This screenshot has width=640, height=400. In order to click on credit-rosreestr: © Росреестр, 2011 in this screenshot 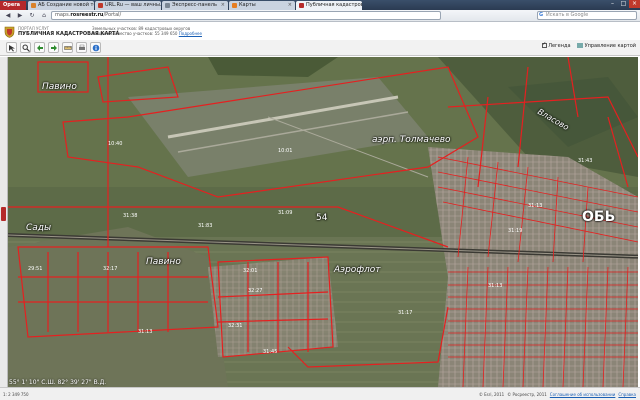, I will do `click(527, 394)`.